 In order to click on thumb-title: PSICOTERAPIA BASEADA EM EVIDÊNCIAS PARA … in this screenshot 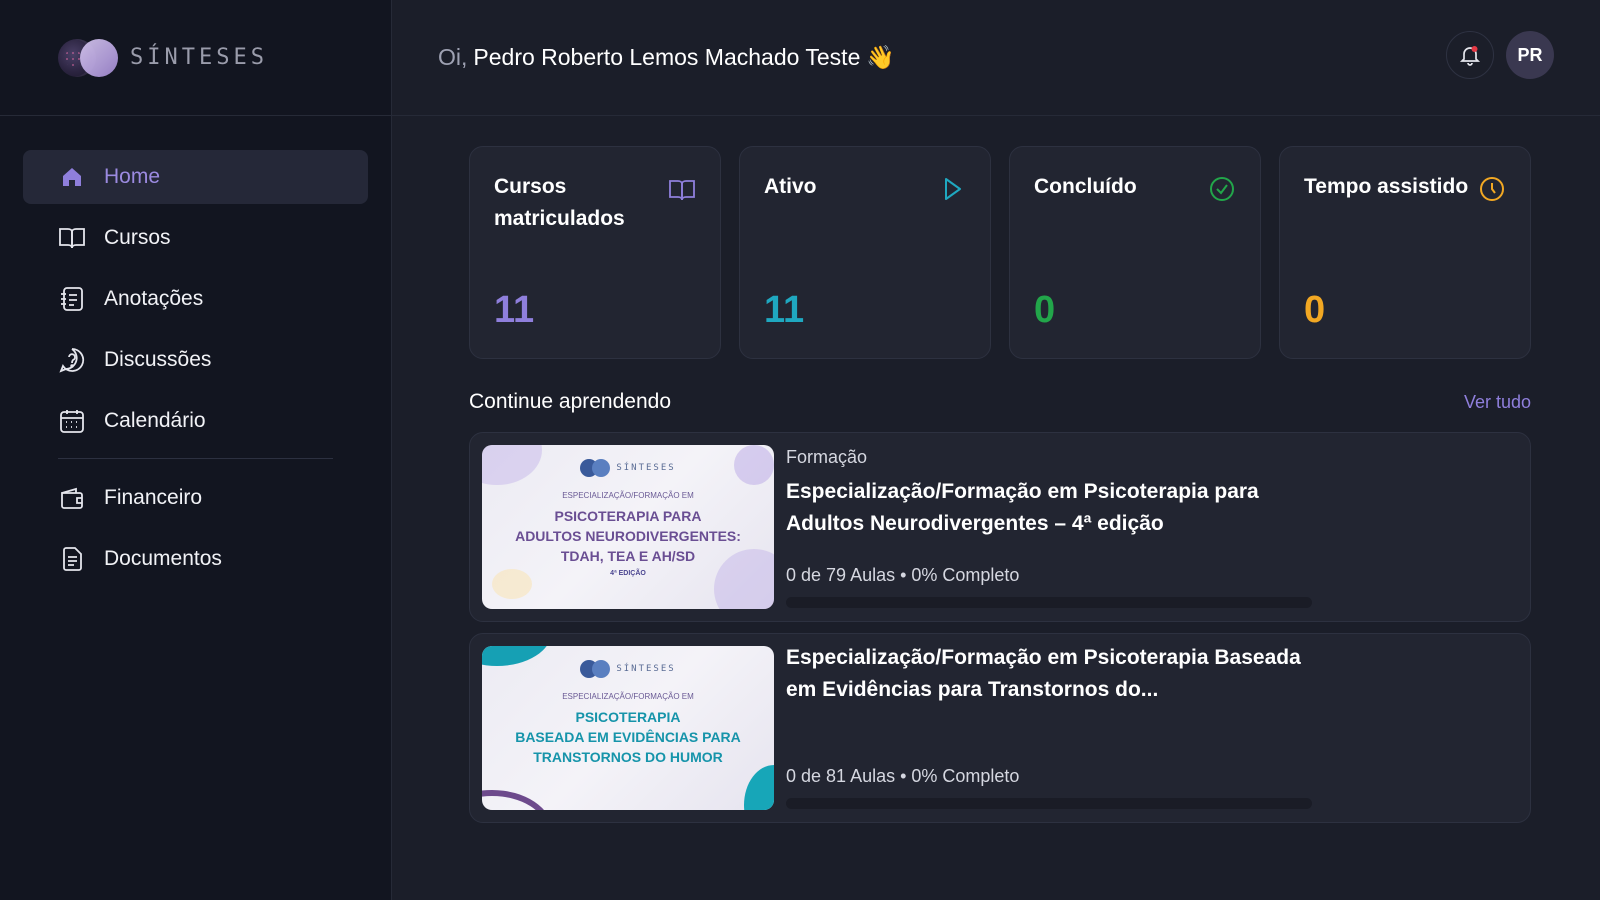, I will do `click(628, 737)`.